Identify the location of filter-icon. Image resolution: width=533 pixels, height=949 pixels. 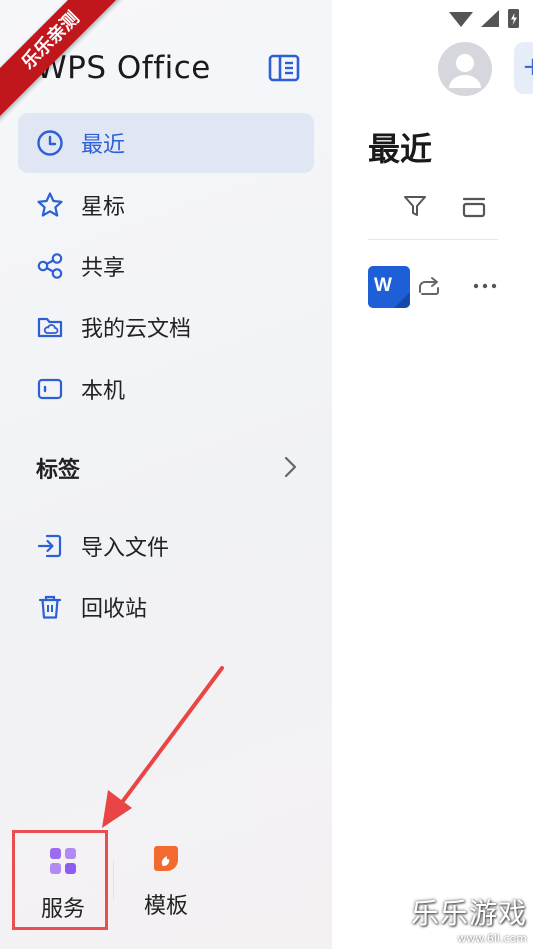
(415, 206).